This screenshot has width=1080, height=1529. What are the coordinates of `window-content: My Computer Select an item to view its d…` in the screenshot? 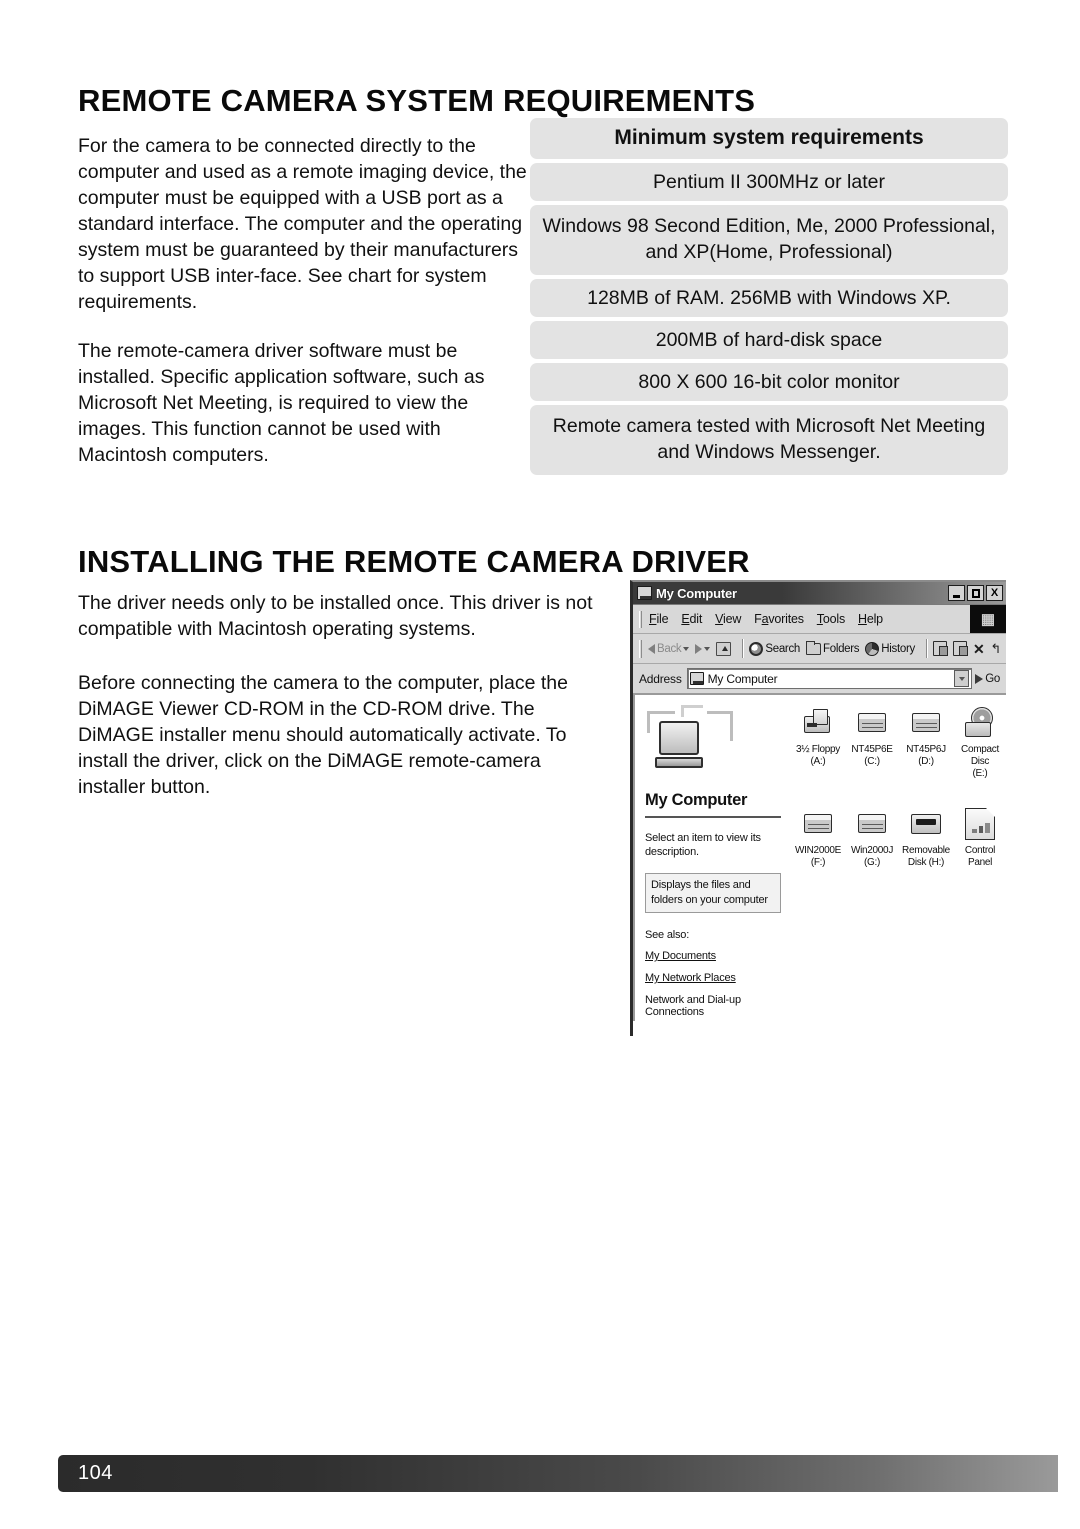 It's located at (819, 858).